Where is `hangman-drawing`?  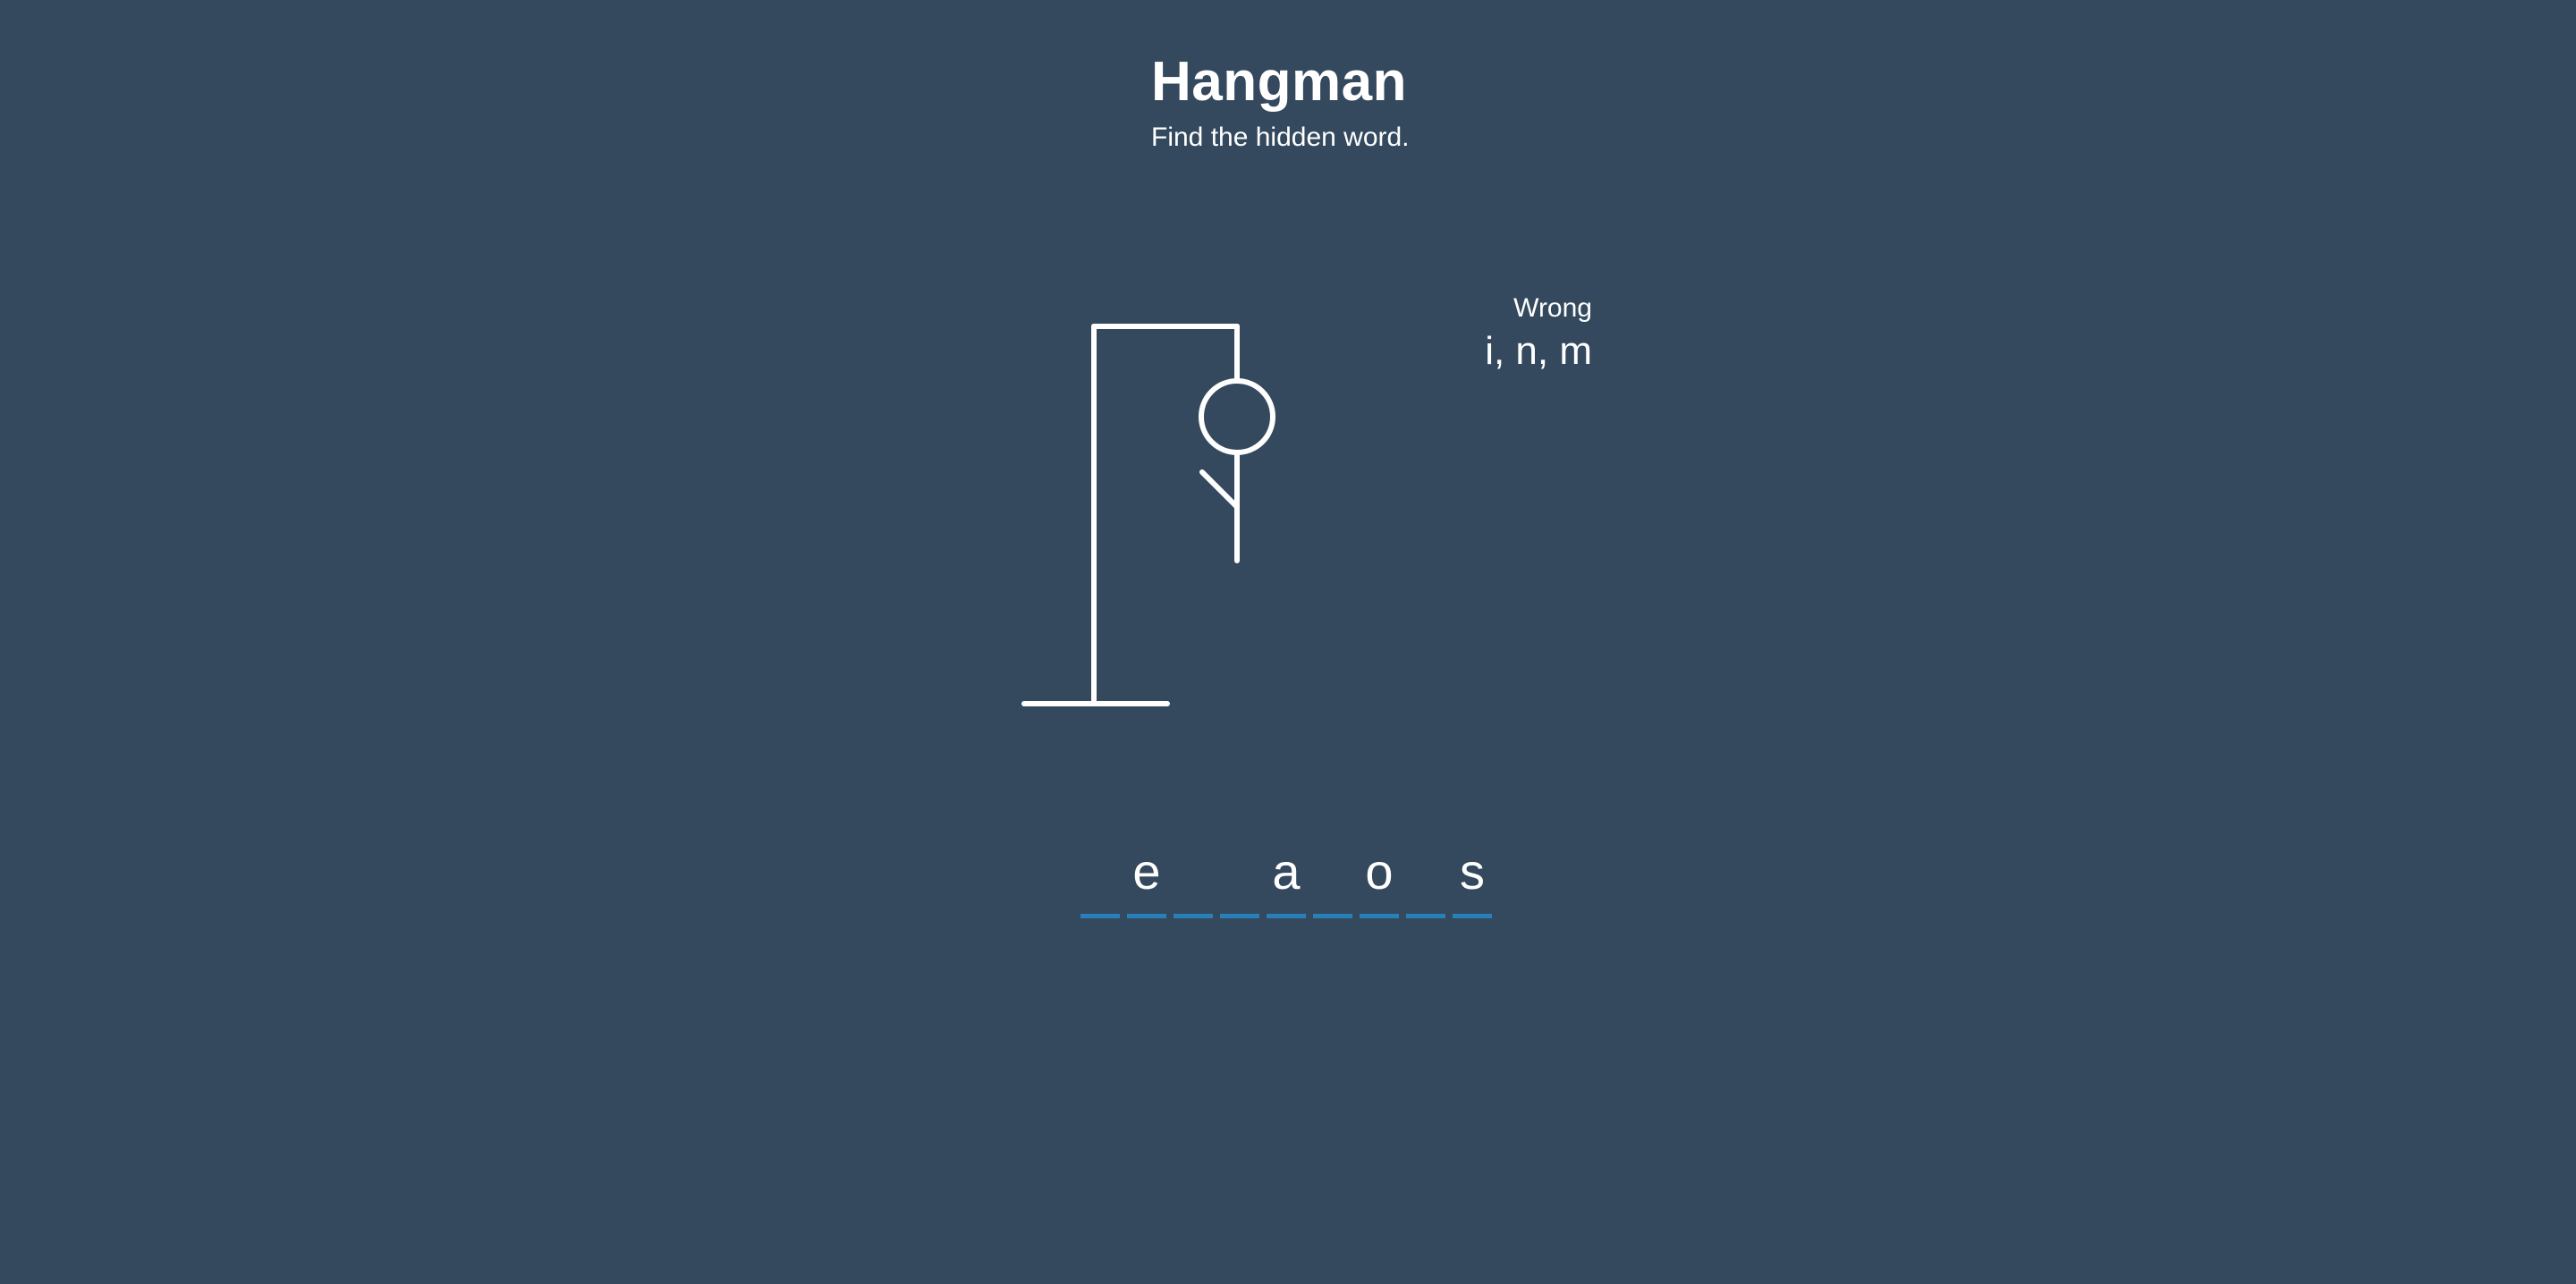
hangman-drawing is located at coordinates (1148, 515).